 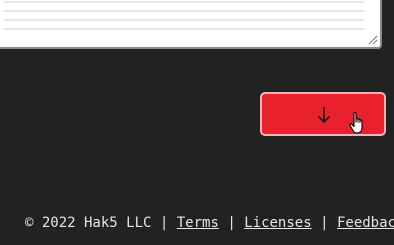 I want to click on resize-grip-icon, so click(x=373, y=40).